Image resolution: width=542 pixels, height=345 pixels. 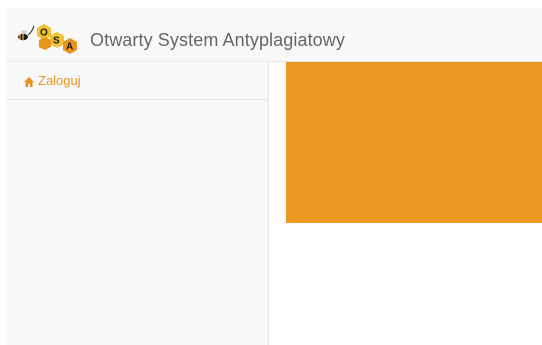 I want to click on sidebar-item-login: Zaloguj, so click(x=137, y=81).